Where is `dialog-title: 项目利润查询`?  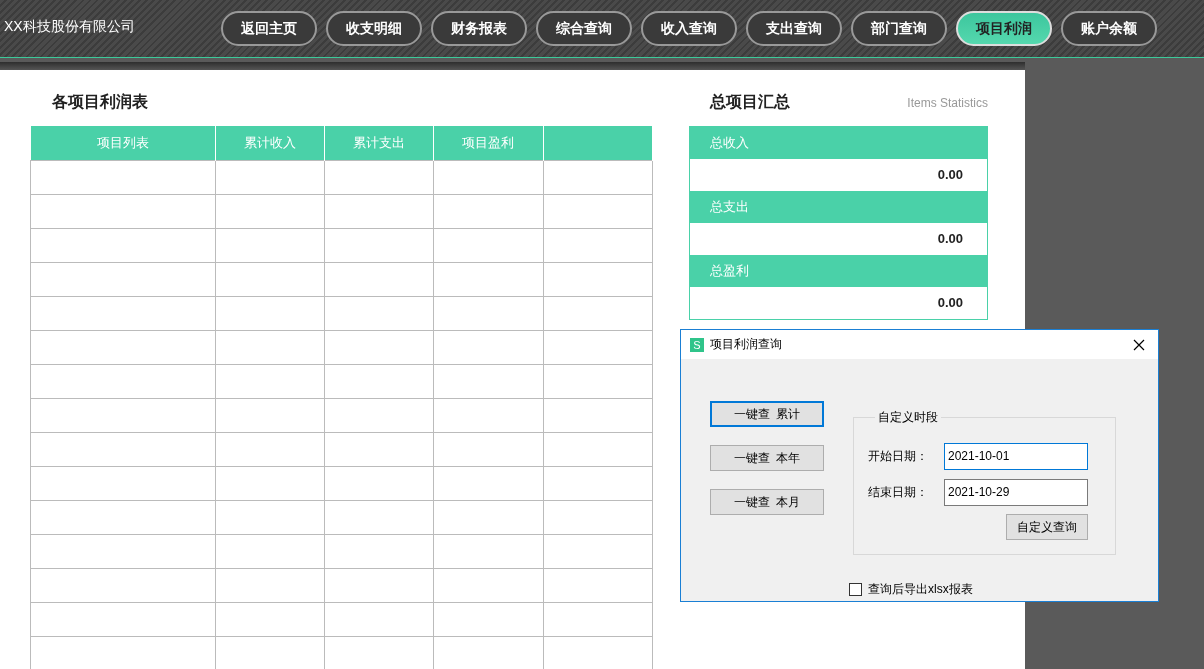
dialog-title: 项目利润查询 is located at coordinates (746, 344).